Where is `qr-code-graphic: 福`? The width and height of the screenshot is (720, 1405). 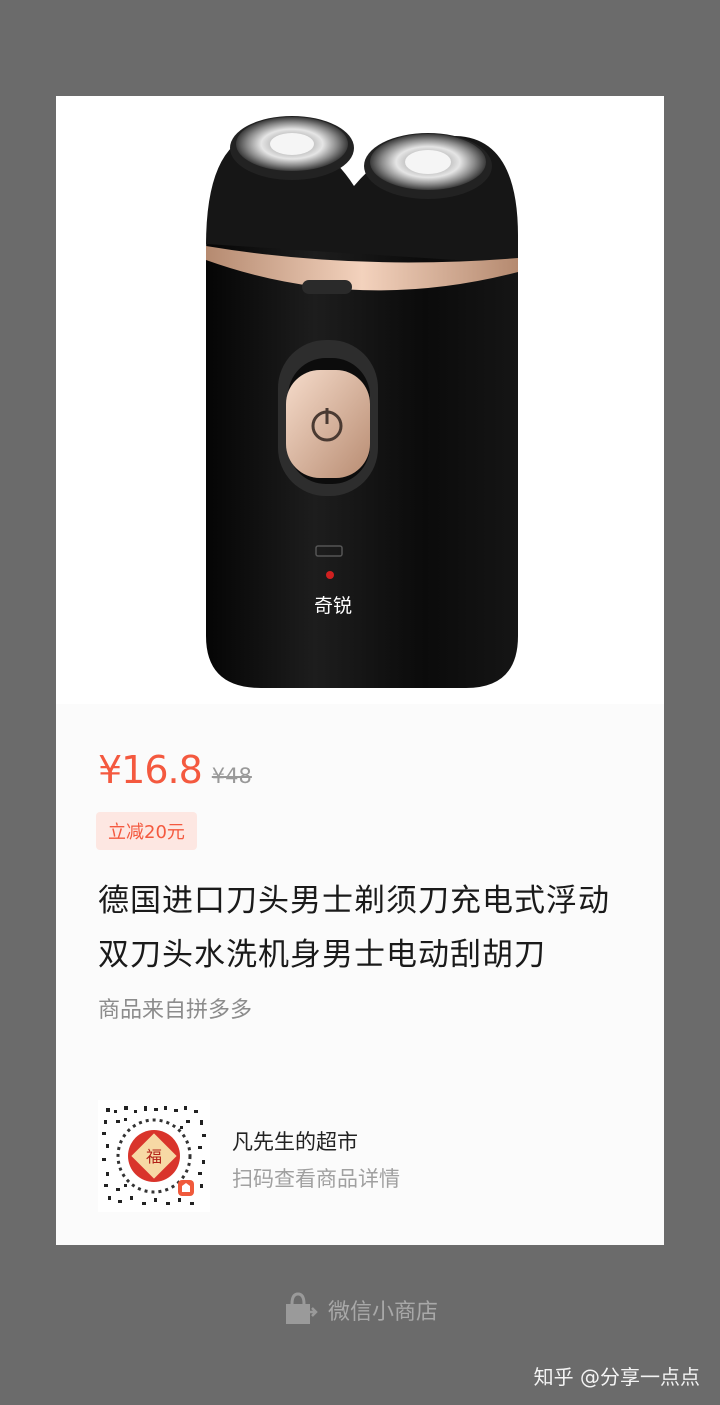
qr-code-graphic: 福 is located at coordinates (154, 1156).